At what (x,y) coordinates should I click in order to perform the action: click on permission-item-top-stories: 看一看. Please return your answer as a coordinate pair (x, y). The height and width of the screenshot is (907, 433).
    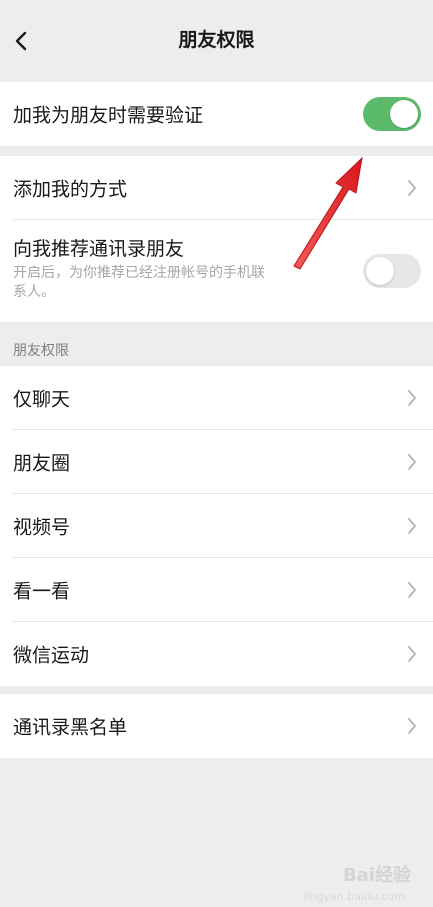
    Looking at the image, I should click on (216, 590).